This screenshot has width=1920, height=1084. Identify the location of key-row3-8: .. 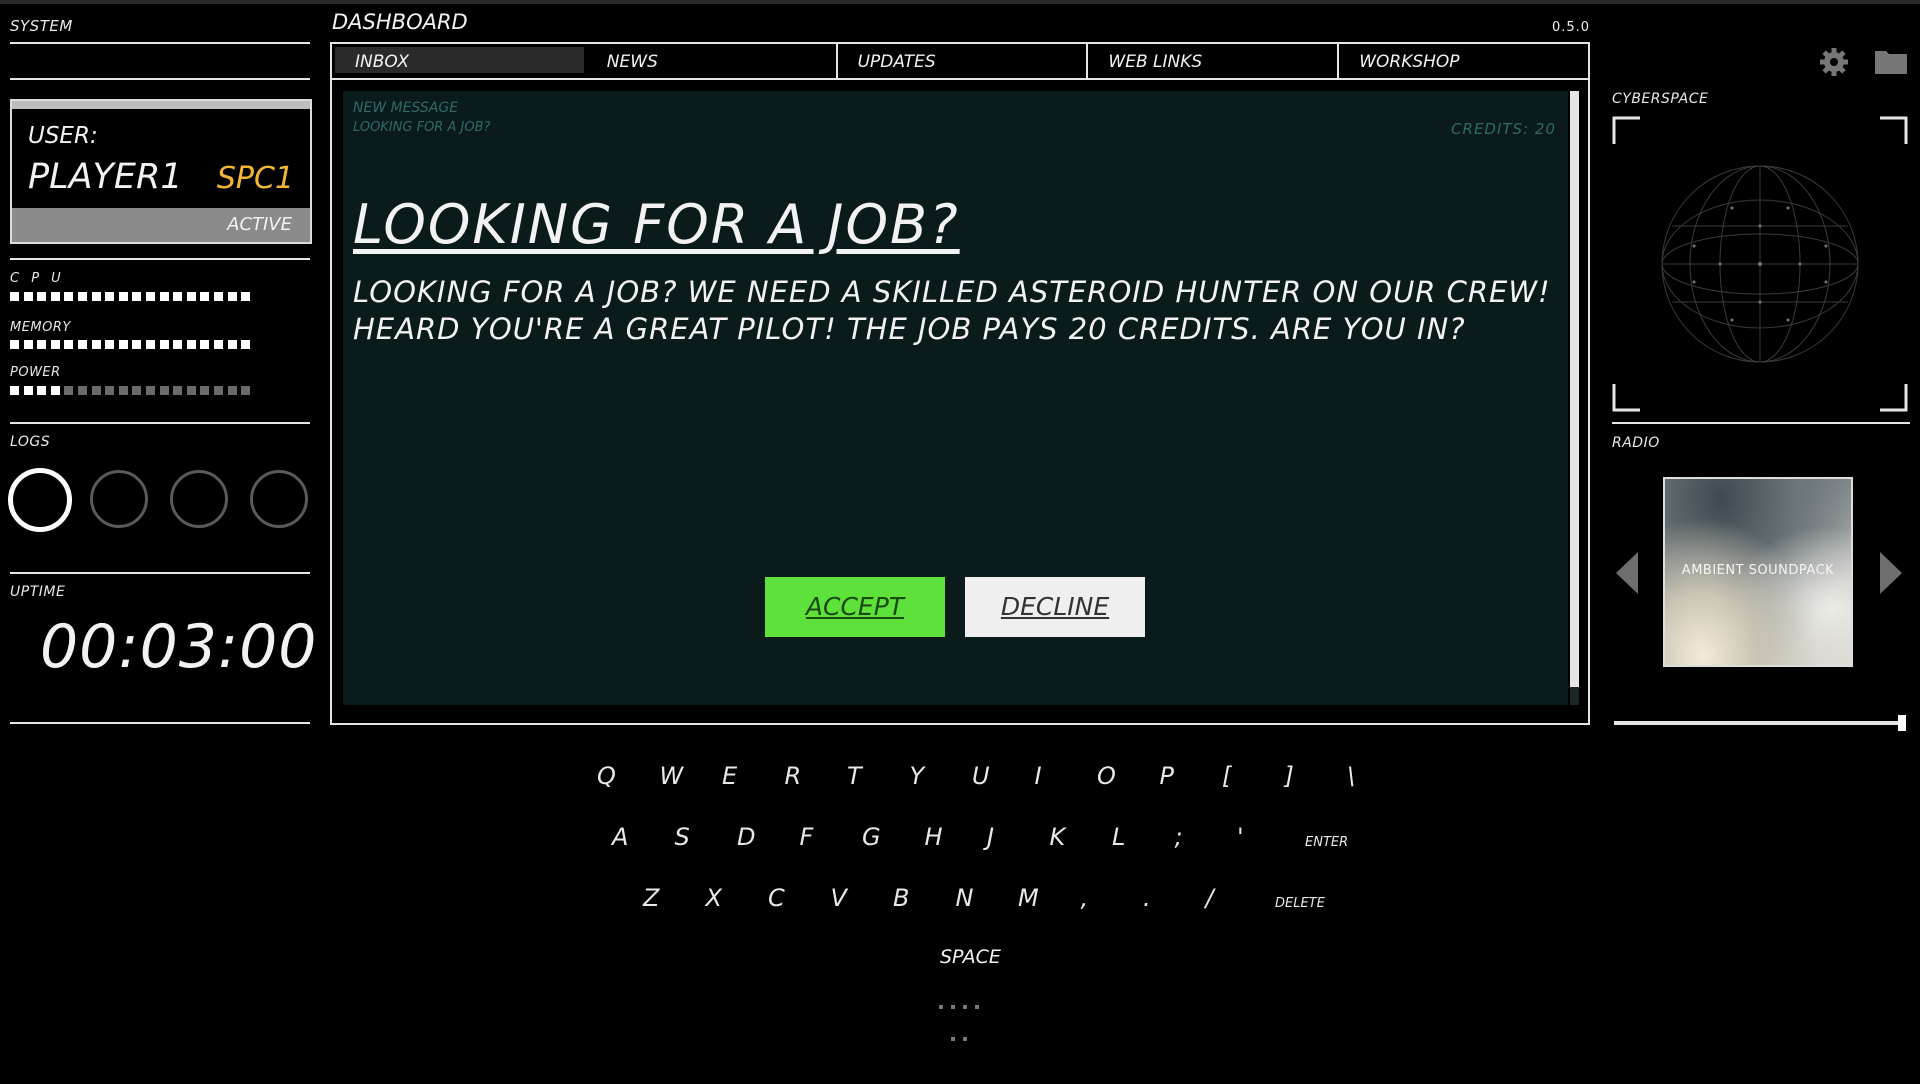
(1147, 898).